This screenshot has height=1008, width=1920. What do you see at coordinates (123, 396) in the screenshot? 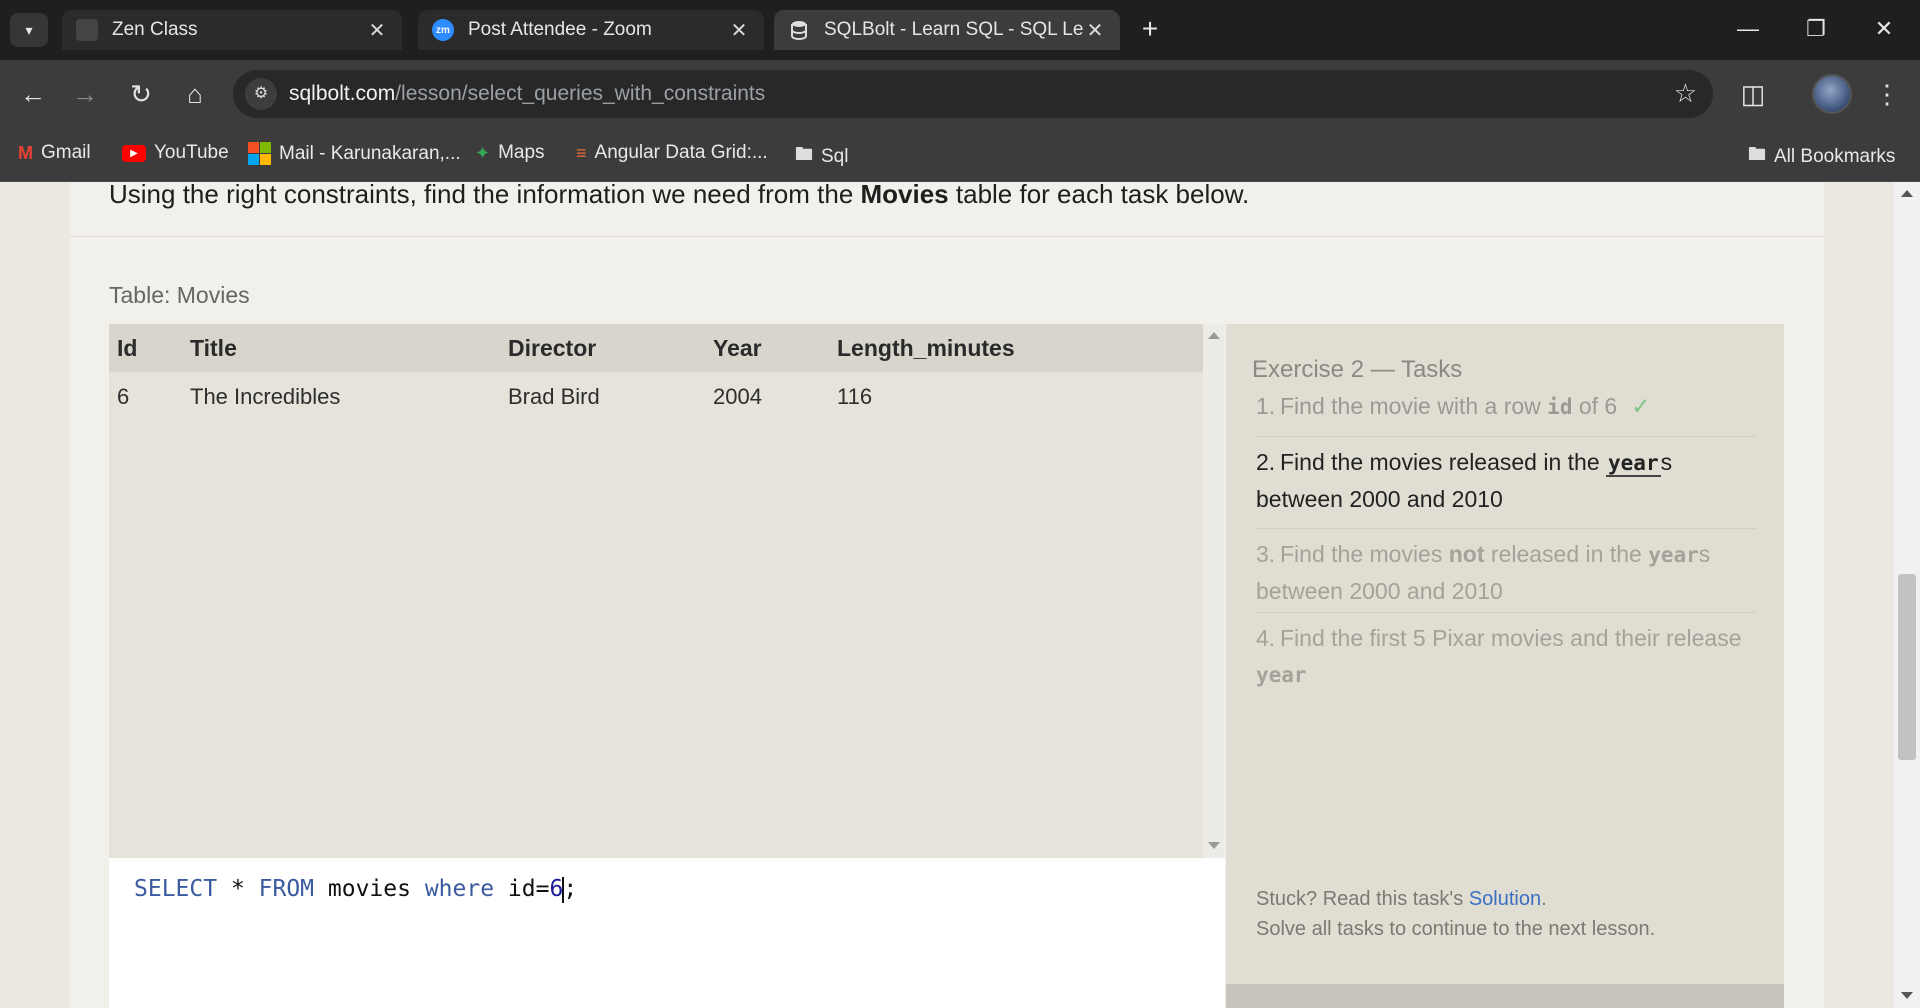
I see `table-cell: 6` at bounding box center [123, 396].